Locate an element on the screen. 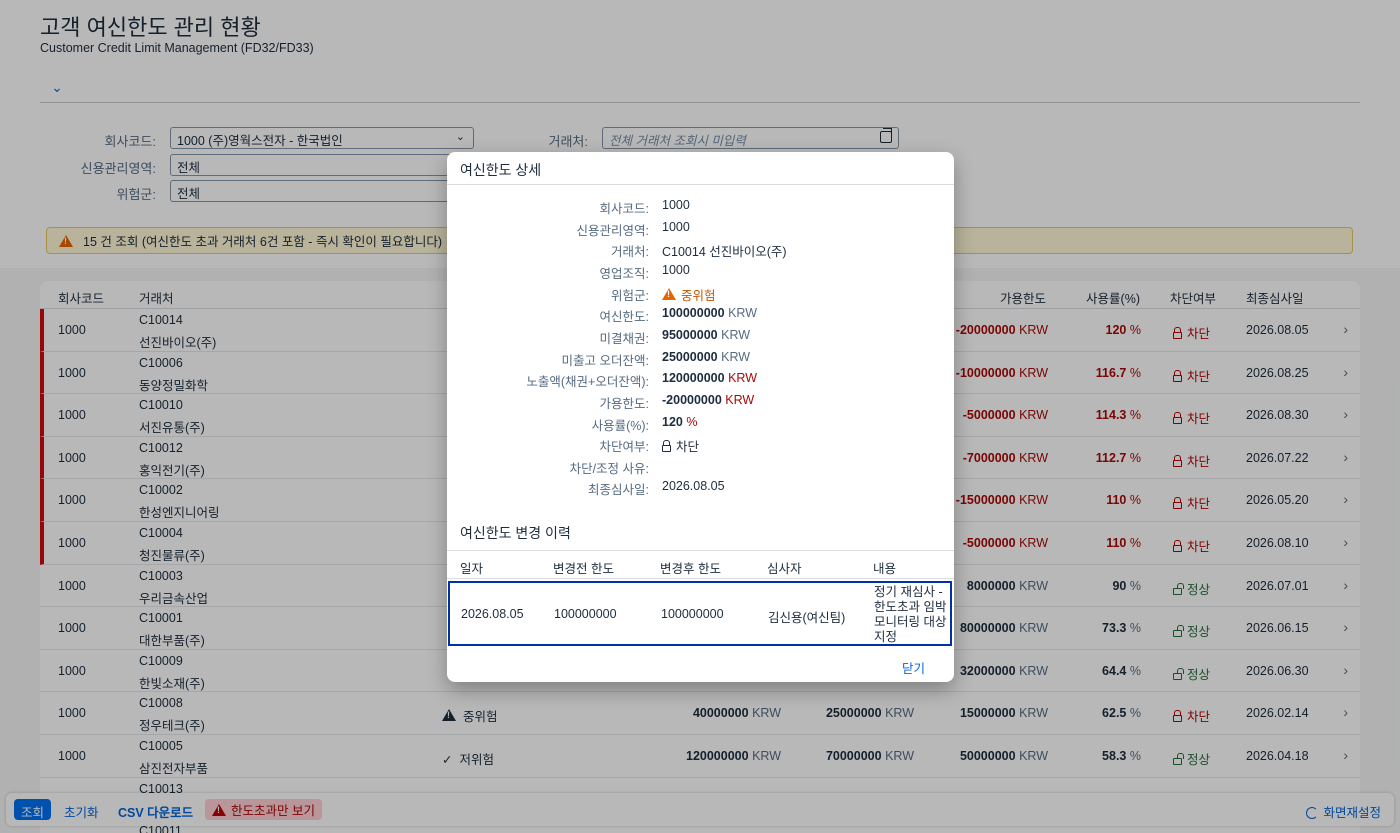  field-last-review: 2026.08.05 is located at coordinates (693, 486).